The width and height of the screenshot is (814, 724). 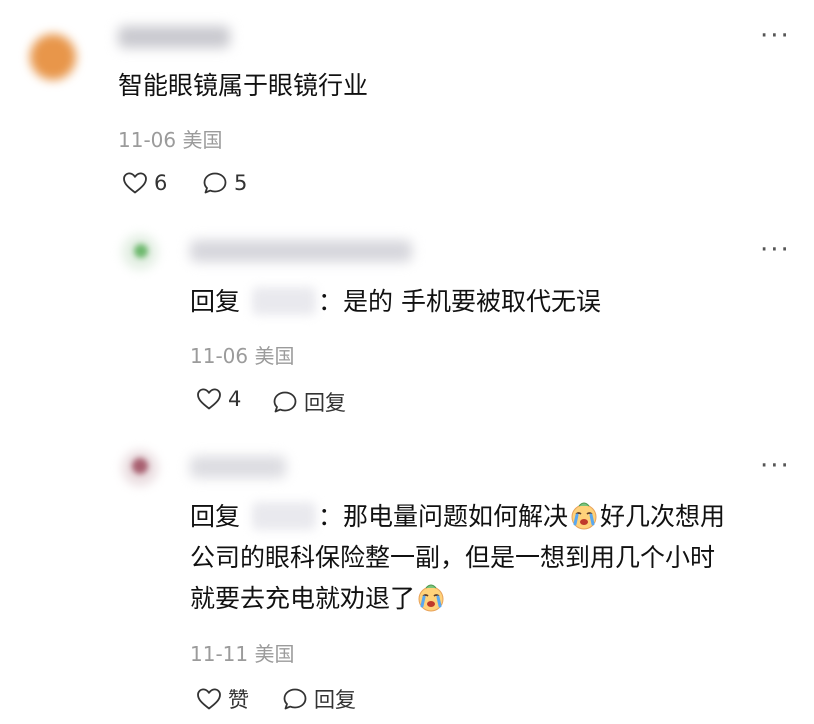 What do you see at coordinates (161, 183) in the screenshot?
I see `like-count: 6` at bounding box center [161, 183].